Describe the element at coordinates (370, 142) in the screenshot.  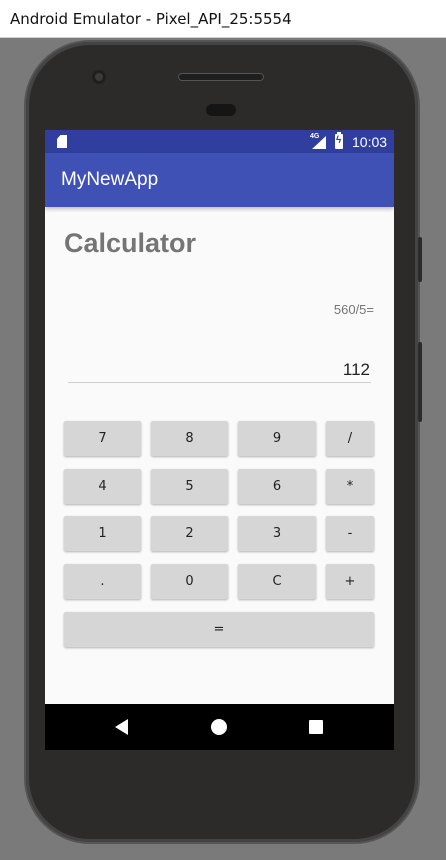
I see `status-clock: 10:03` at that location.